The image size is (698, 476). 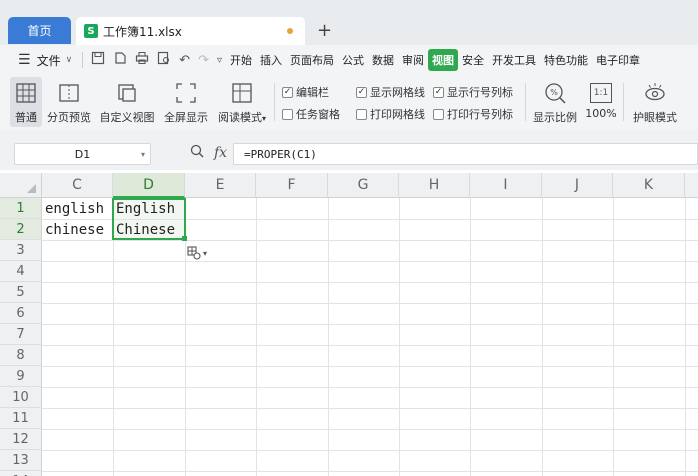 I want to click on menu-security: 安全, so click(x=473, y=60).